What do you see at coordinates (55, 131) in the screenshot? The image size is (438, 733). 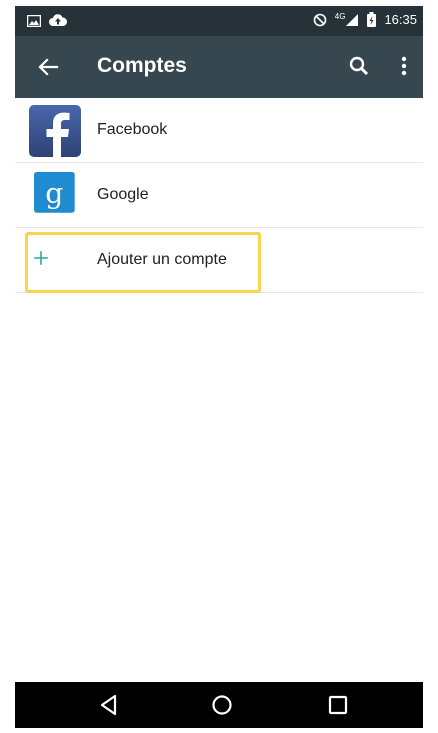 I see `facebook-icon` at bounding box center [55, 131].